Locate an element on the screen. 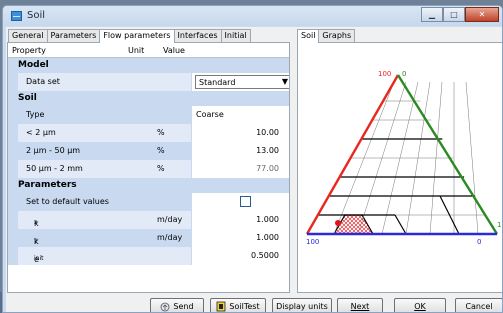  silt-value: 13.00 is located at coordinates (267, 150).